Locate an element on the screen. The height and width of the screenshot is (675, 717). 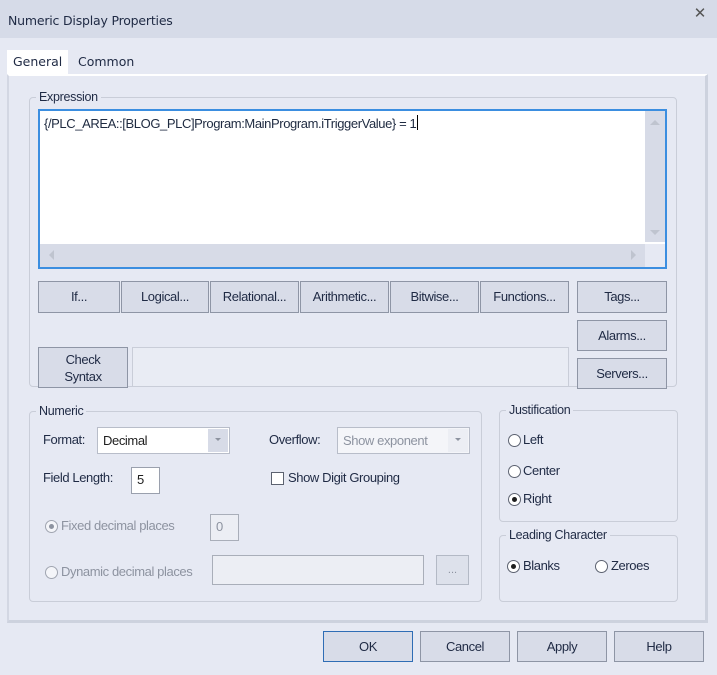
justify-right-radio is located at coordinates (514, 499).